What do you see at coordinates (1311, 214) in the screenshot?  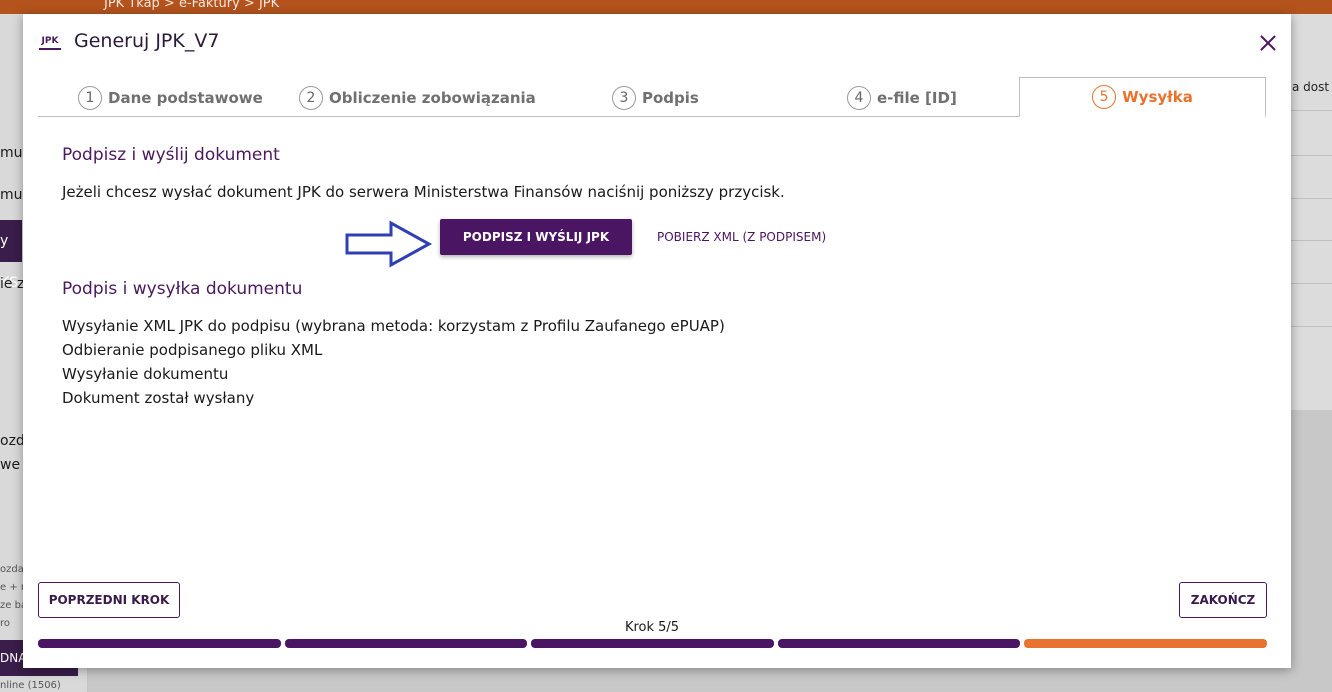 I see `app-right-panel` at bounding box center [1311, 214].